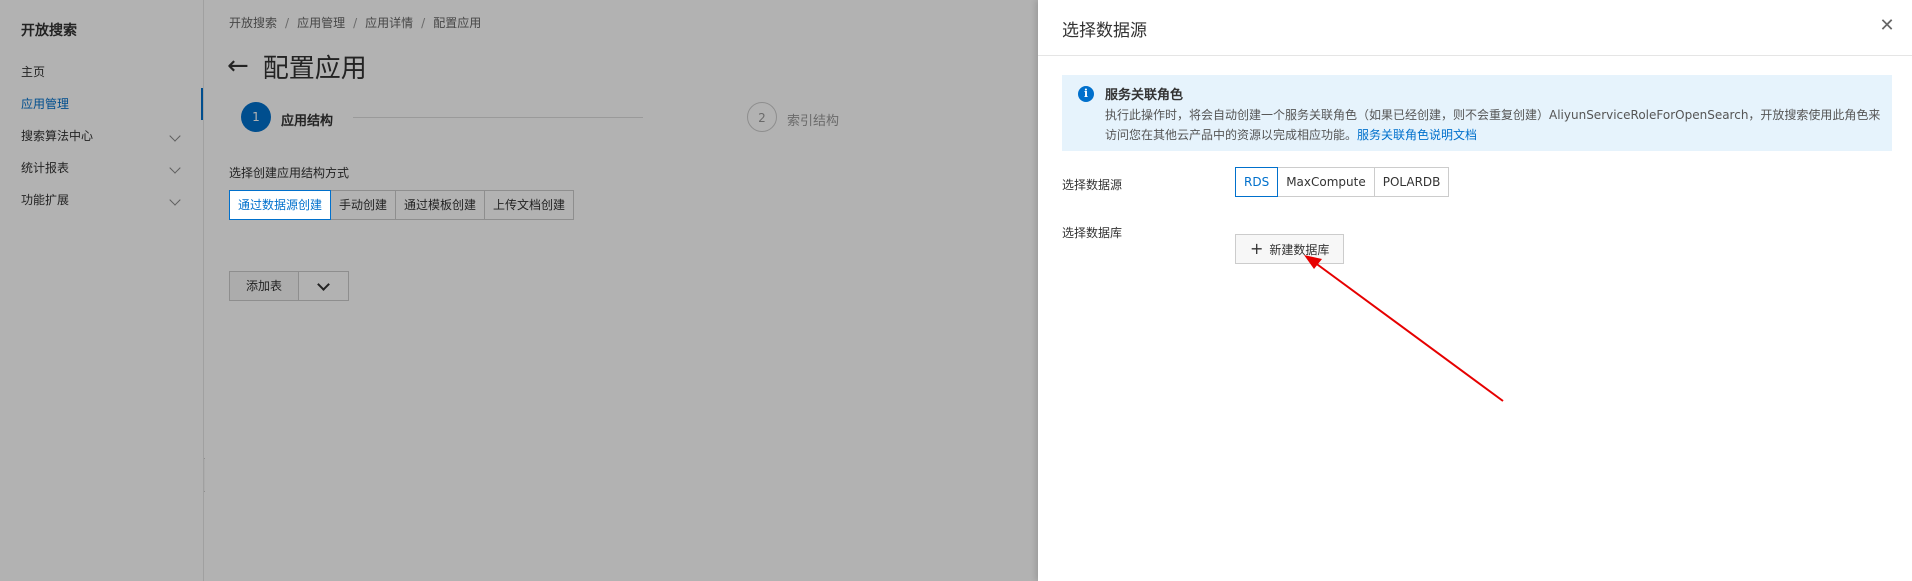 This screenshot has width=1912, height=581. I want to click on drawer-header: 选择数据源 ✕, so click(1475, 28).